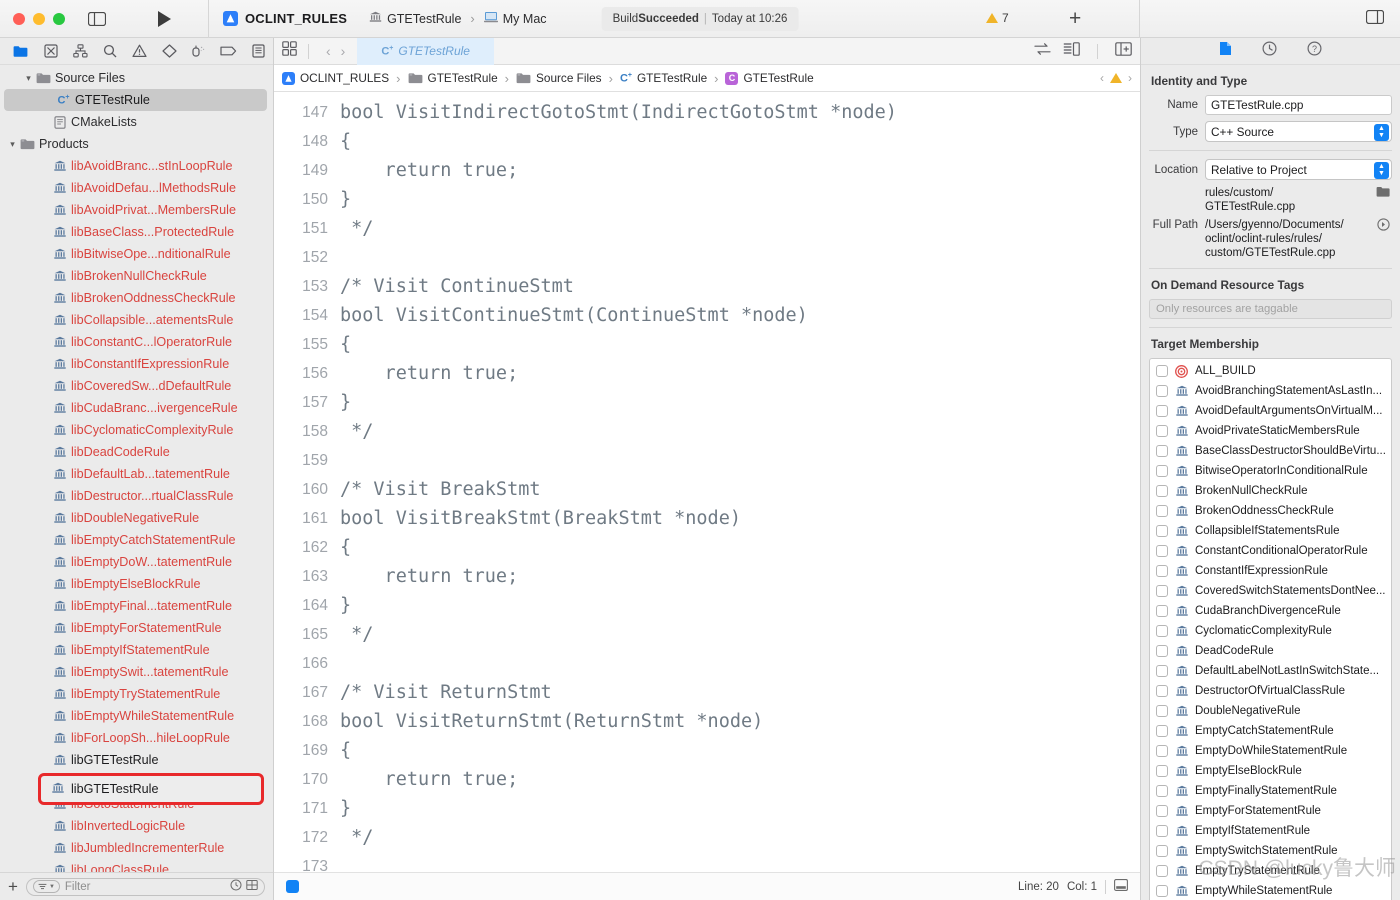 Image resolution: width=1400 pixels, height=900 pixels. What do you see at coordinates (1270, 811) in the screenshot?
I see `target-membership-row: EmptyForStatementRule` at bounding box center [1270, 811].